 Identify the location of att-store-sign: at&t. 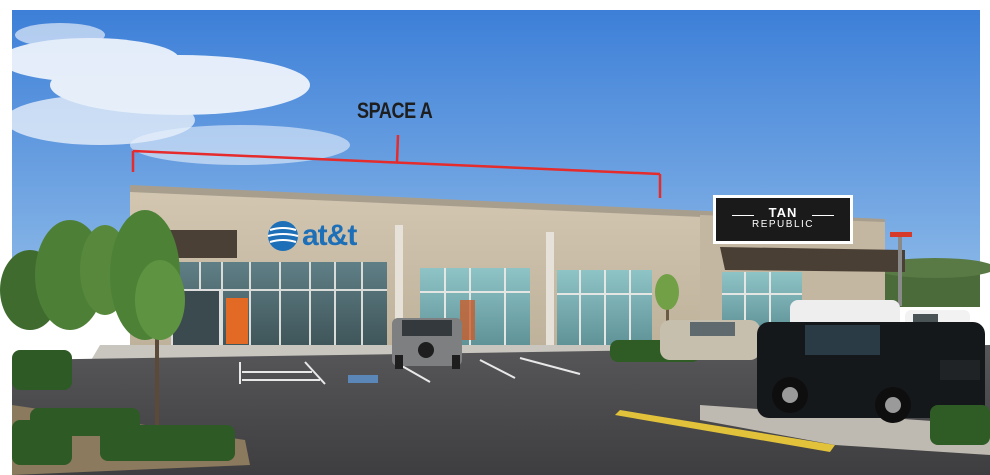
(329, 235).